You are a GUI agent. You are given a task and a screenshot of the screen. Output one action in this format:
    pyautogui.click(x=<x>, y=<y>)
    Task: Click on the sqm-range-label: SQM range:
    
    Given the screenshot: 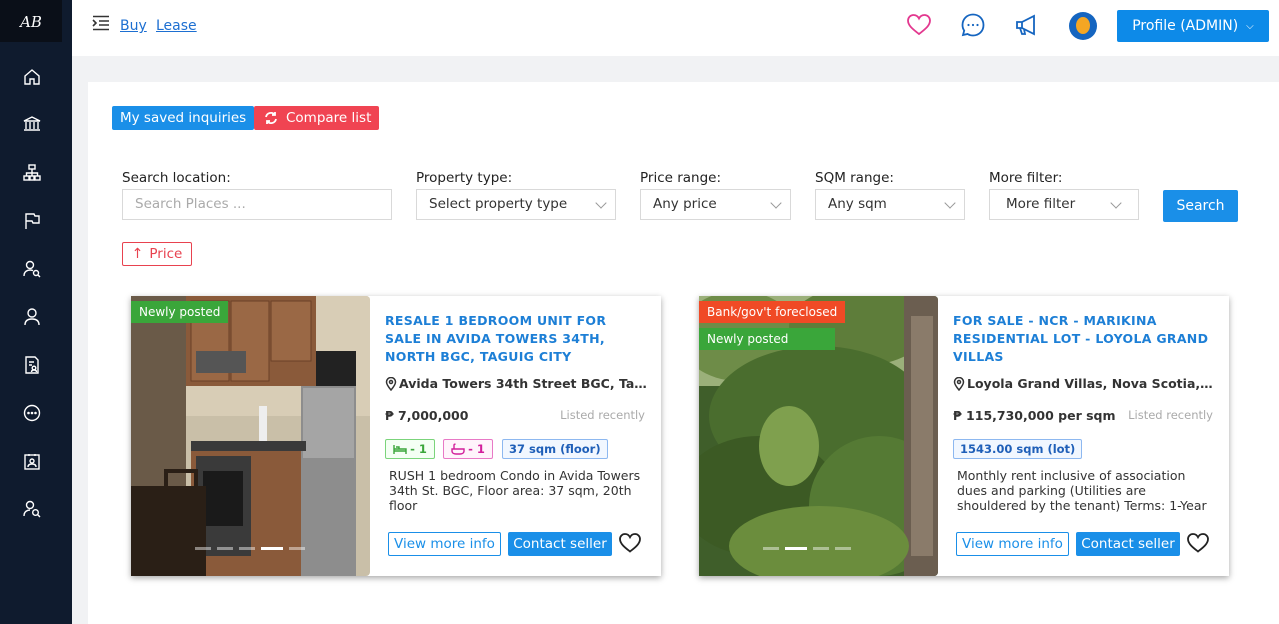 What is the action you would take?
    pyautogui.click(x=854, y=178)
    